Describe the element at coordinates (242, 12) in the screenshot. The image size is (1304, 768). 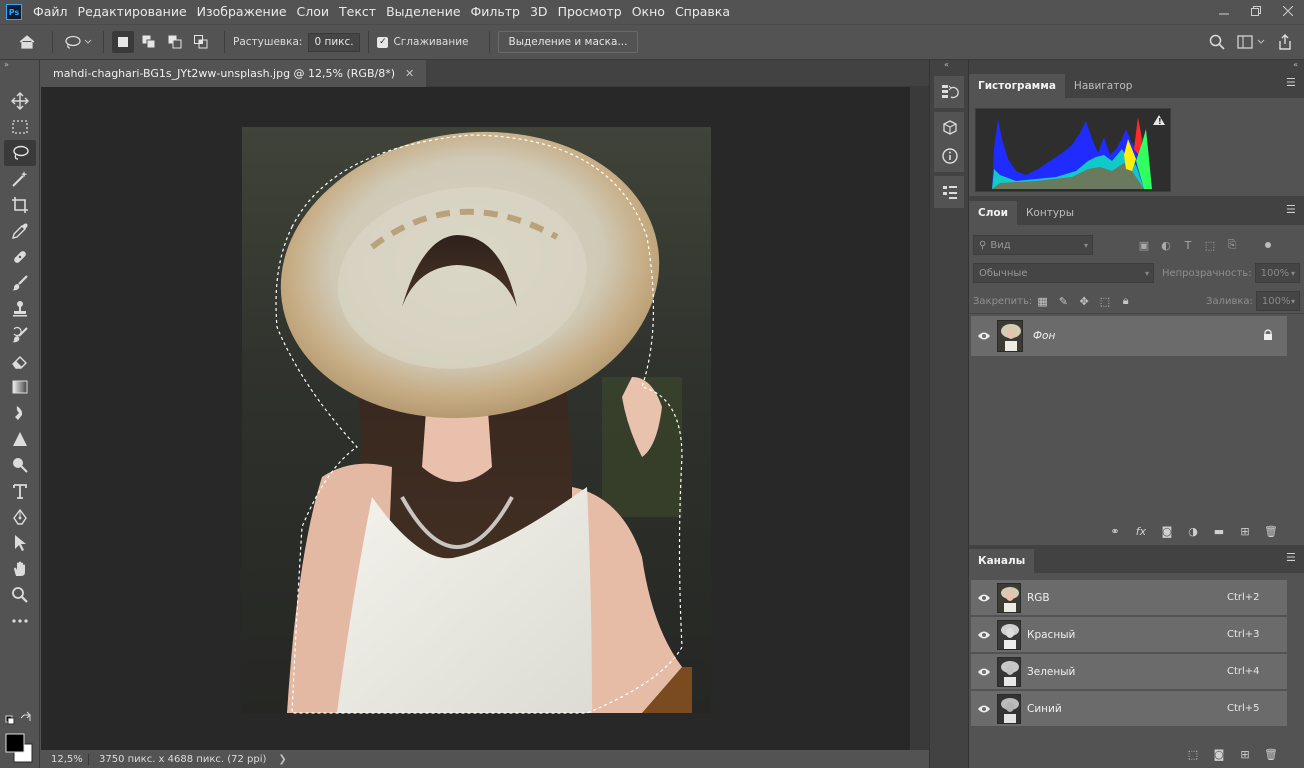
I see `menu-image: Изображение` at that location.